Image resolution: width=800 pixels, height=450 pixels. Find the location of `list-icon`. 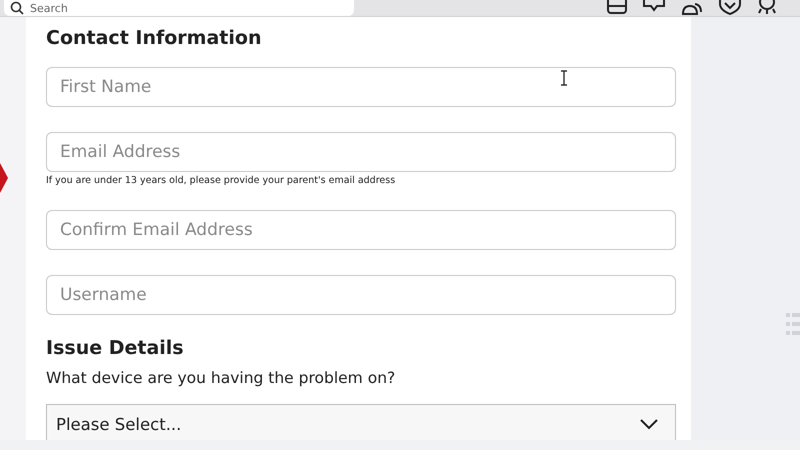

list-icon is located at coordinates (793, 325).